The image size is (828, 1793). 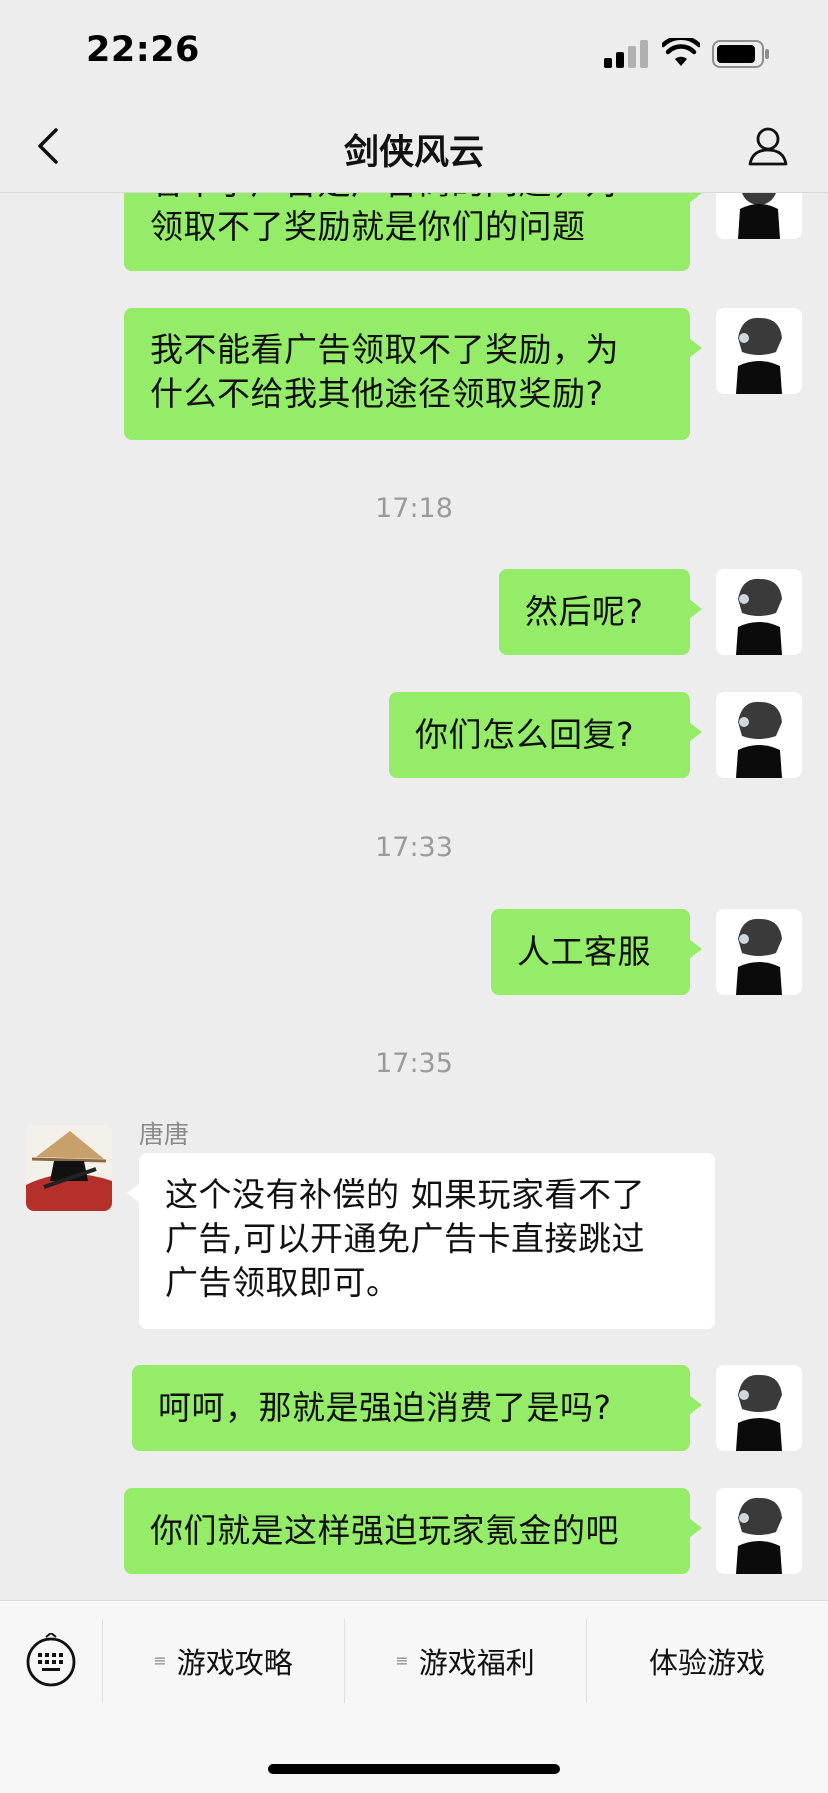 I want to click on message-text: 领取不了奖励就是你们的问题, so click(x=368, y=226).